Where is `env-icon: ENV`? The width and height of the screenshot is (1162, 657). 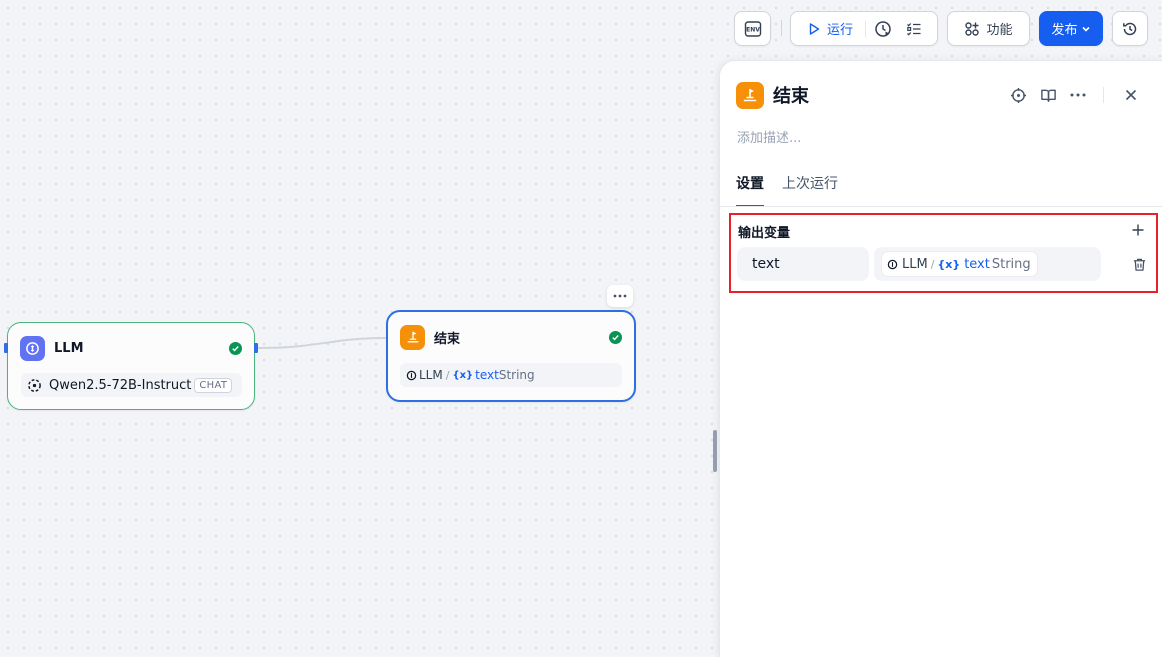
env-icon: ENV is located at coordinates (752, 28).